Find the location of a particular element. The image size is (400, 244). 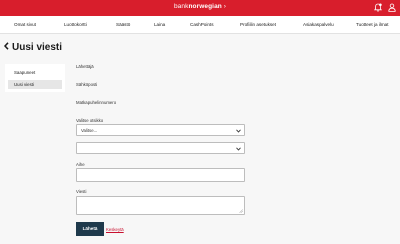

brand-text-light: bank is located at coordinates (181, 6).